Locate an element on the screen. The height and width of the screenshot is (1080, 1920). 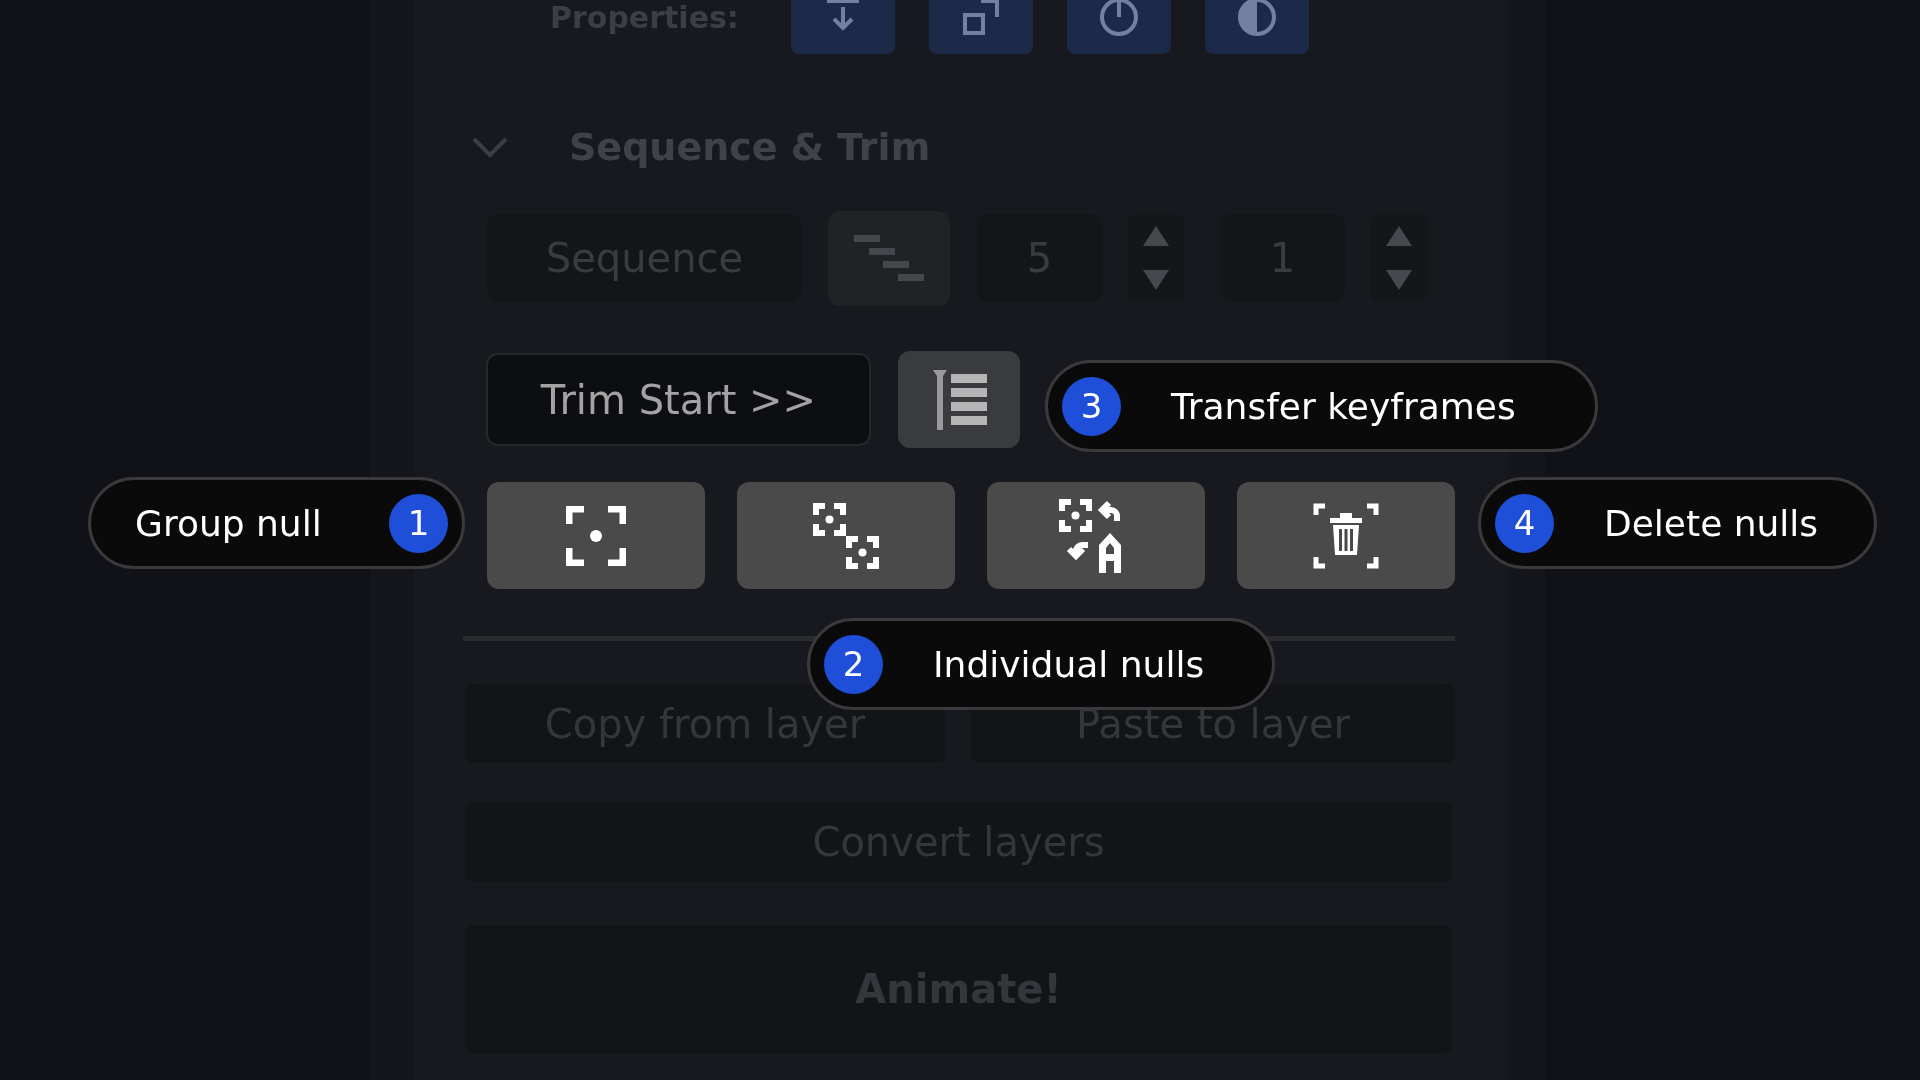
trim-start-button: Trim Start >> is located at coordinates (678, 399).